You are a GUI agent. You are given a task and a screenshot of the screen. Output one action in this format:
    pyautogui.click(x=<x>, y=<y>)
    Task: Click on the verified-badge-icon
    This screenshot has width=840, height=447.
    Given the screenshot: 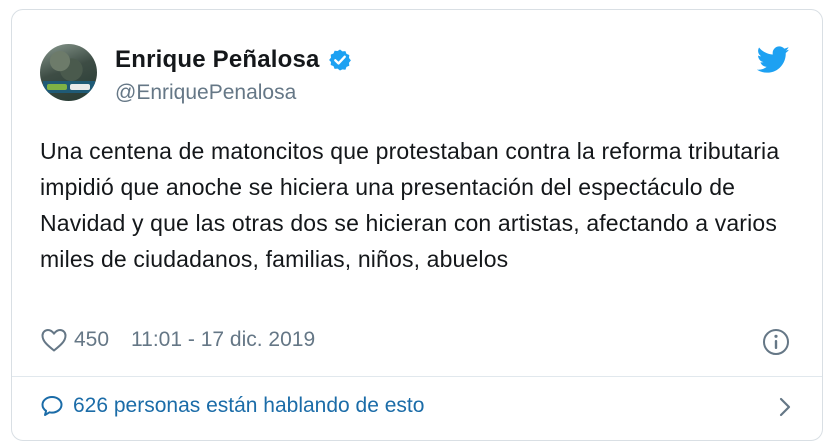 What is the action you would take?
    pyautogui.click(x=339, y=60)
    